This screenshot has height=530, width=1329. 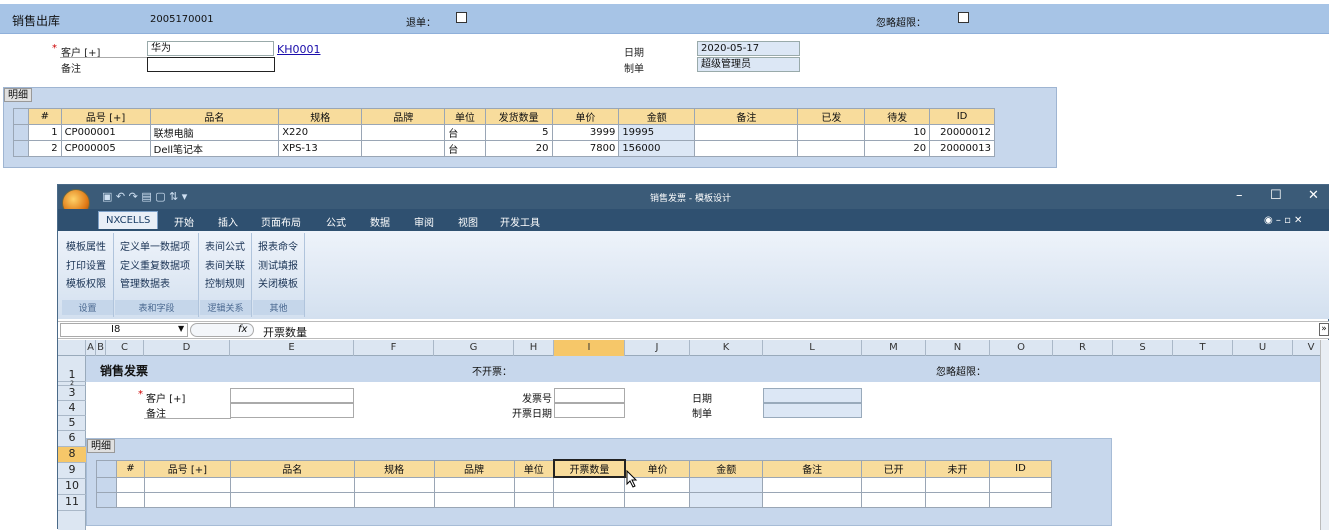 What do you see at coordinates (285, 332) in the screenshot?
I see `formula-input: 开票数量` at bounding box center [285, 332].